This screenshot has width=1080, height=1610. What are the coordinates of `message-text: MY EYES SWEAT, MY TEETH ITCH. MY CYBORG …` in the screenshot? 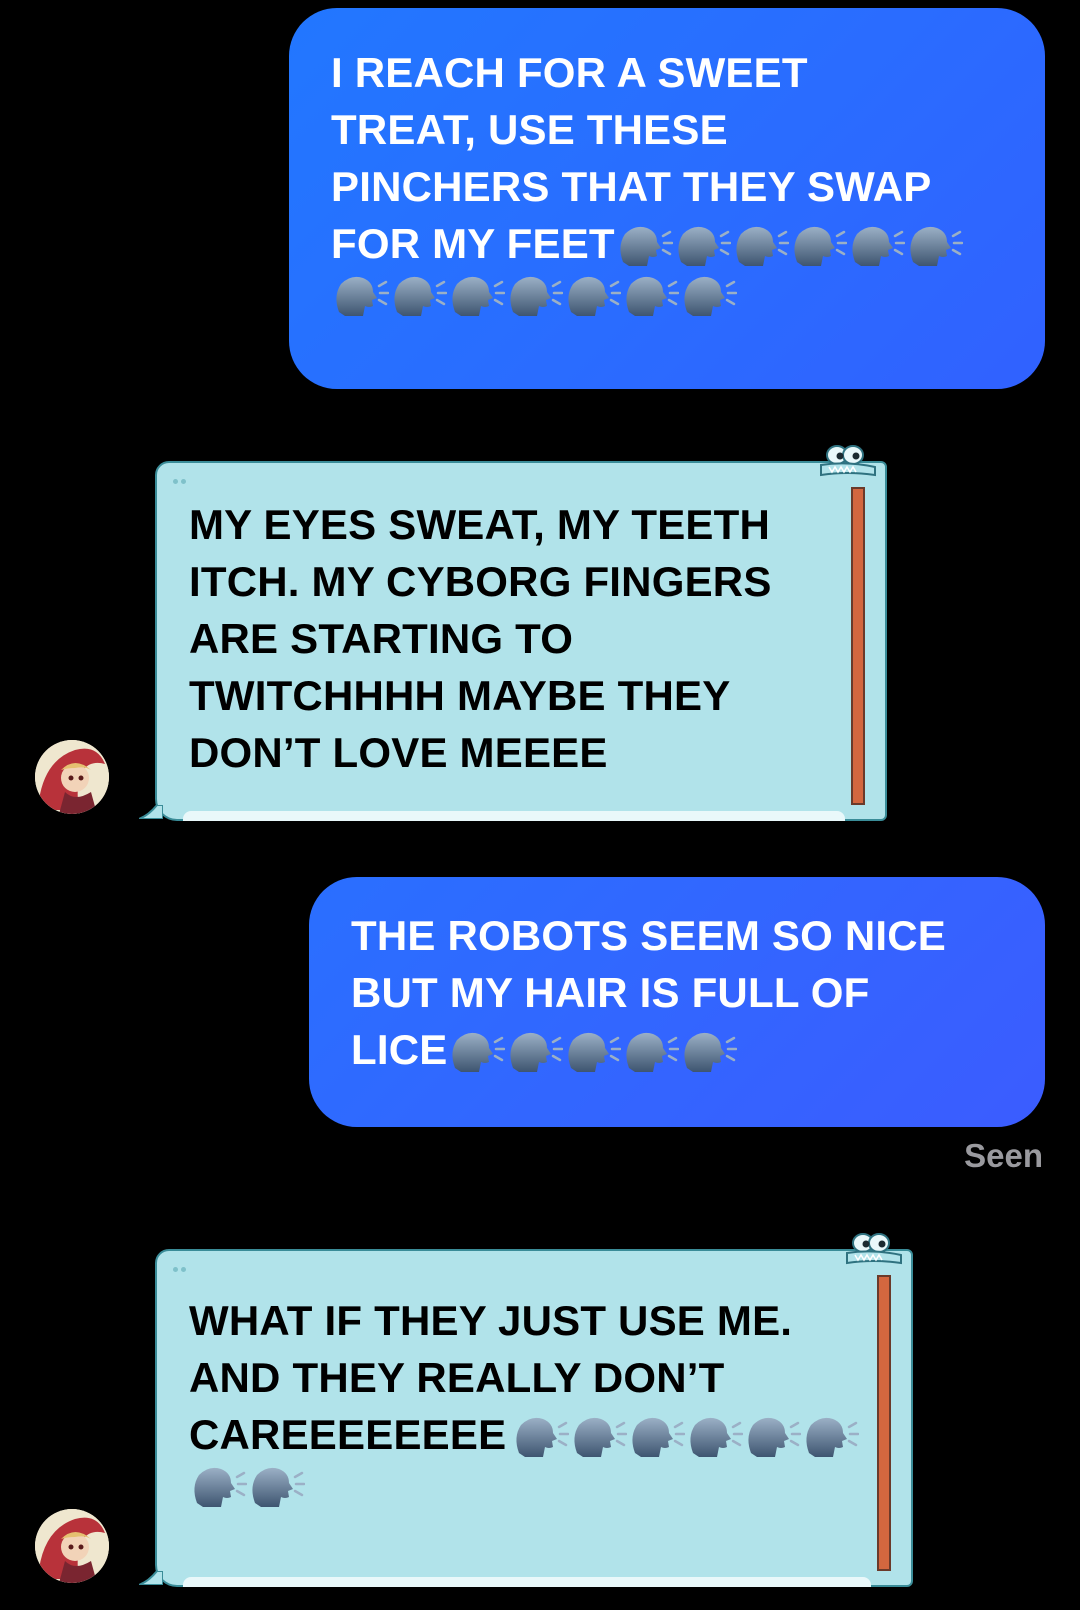 It's located at (480, 638).